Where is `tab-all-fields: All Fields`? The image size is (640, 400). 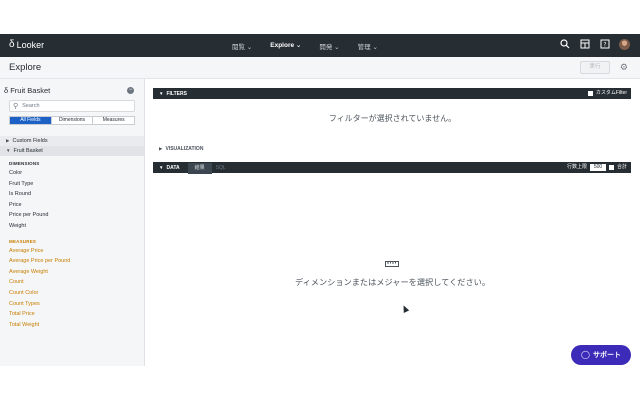 tab-all-fields: All Fields is located at coordinates (31, 120).